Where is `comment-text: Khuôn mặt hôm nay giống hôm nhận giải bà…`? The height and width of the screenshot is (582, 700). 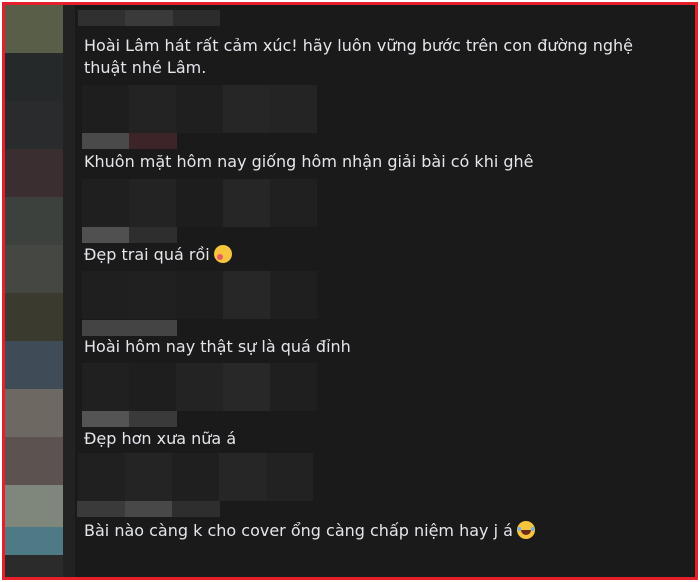
comment-text: Khuôn mặt hôm nay giống hôm nhận giải bà… is located at coordinates (374, 162).